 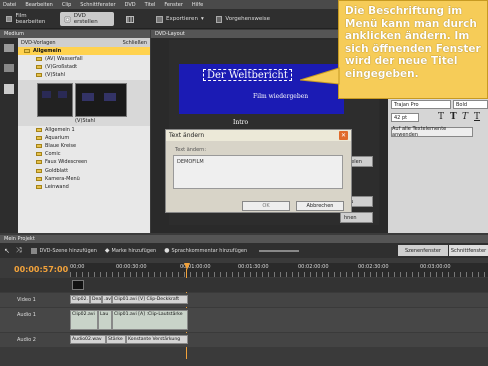 I want to click on clip: Audio02.wav, so click(x=88, y=339).